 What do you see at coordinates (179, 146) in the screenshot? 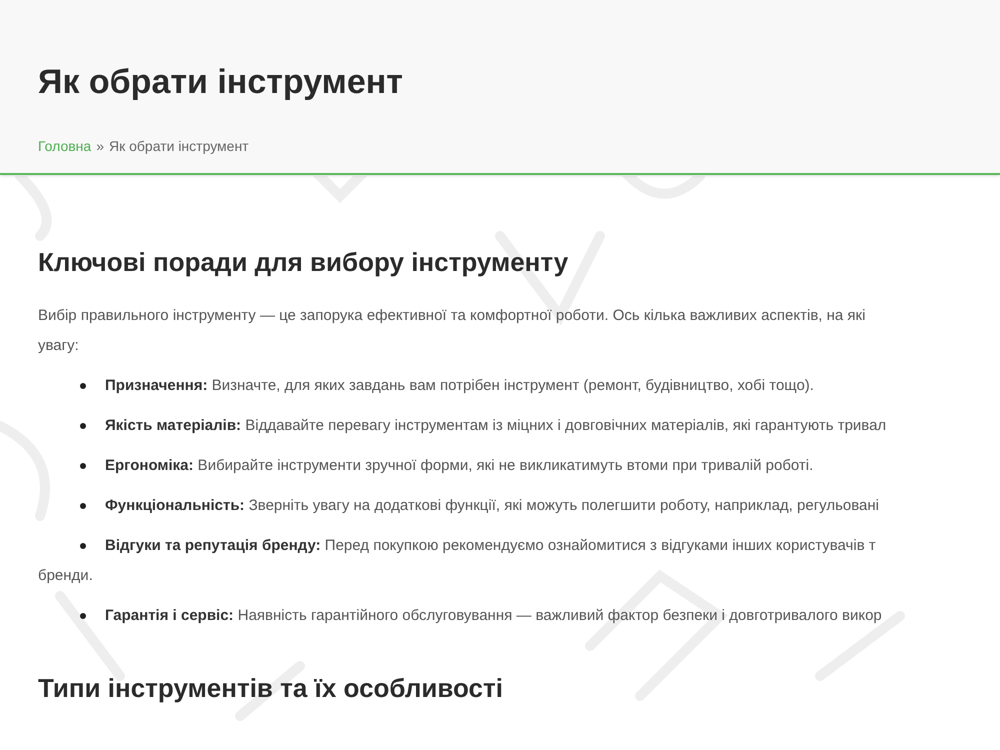
I see `breadcrumb-current: Як обрати інструмент` at bounding box center [179, 146].